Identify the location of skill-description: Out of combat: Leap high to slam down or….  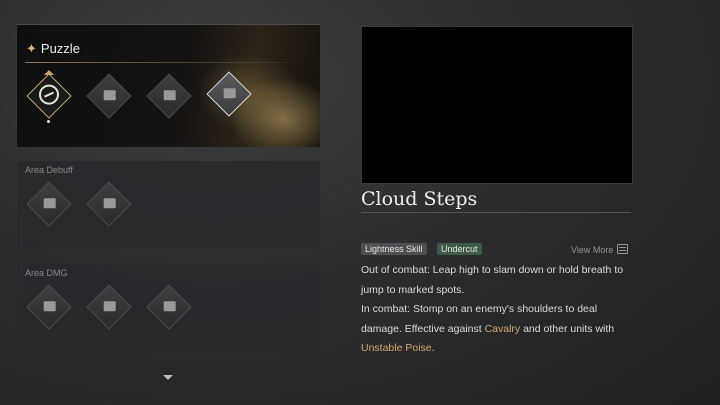
(497, 310).